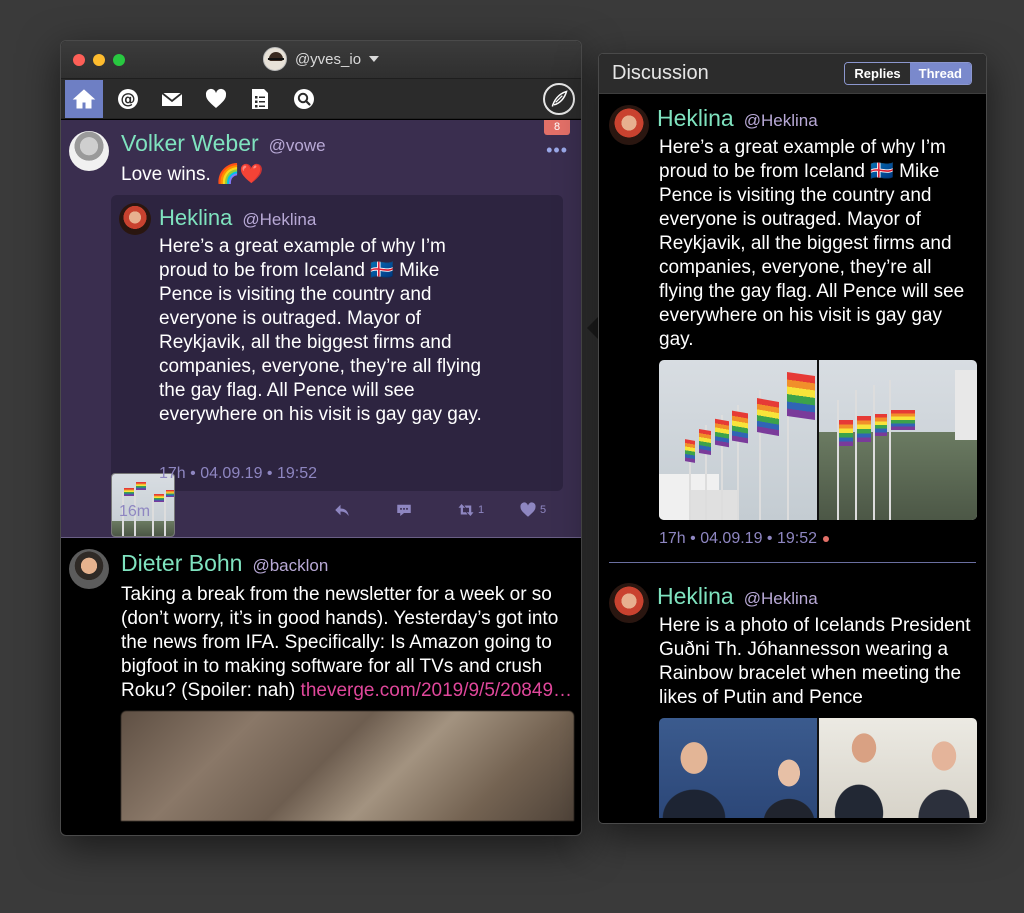 This screenshot has width=1024, height=913. Describe the element at coordinates (817, 539) in the screenshot. I see `post-meta: 17h • 04.09.19 • 19:52` at that location.